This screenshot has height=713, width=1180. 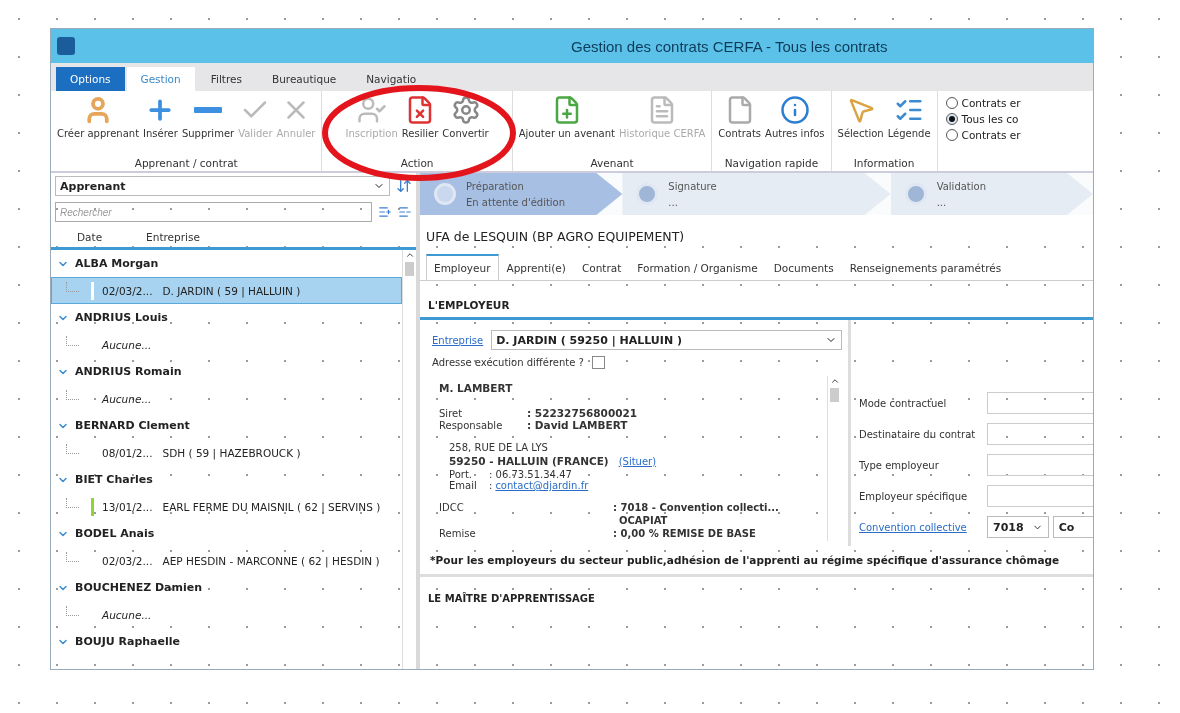 I want to click on learner-group-row: BOUJU Raphaelle, so click(x=226, y=641).